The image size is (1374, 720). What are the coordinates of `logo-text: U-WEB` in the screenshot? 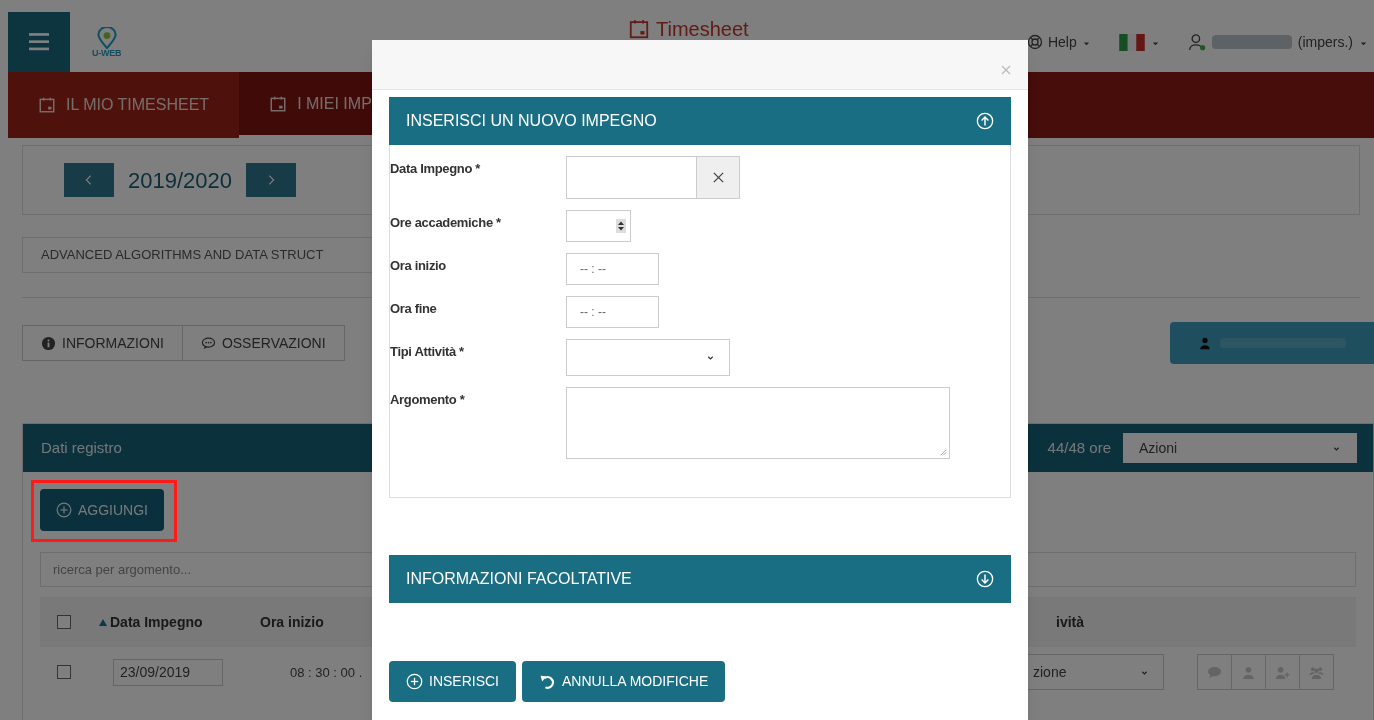 It's located at (107, 53).